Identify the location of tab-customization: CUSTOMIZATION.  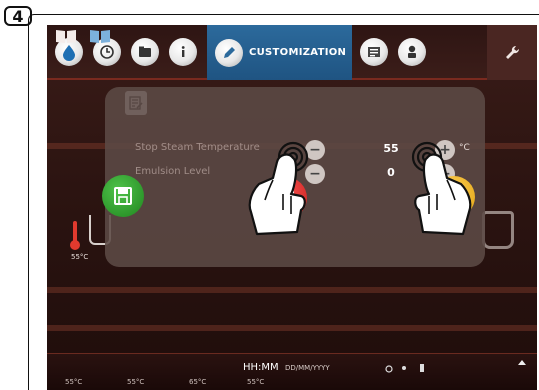
(279, 52).